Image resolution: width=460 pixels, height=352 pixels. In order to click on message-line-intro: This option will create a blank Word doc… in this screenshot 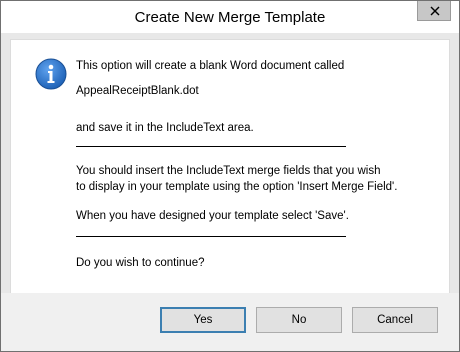, I will do `click(210, 66)`.